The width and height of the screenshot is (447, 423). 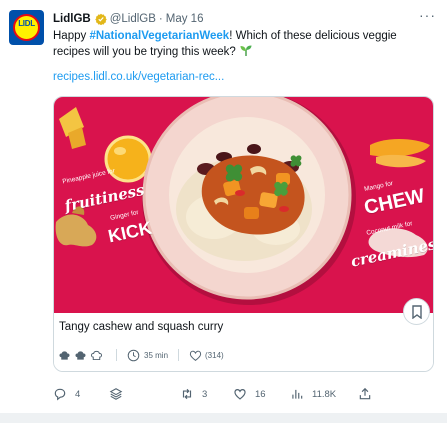 What do you see at coordinates (223, 418) in the screenshot?
I see `bottom-strip` at bounding box center [223, 418].